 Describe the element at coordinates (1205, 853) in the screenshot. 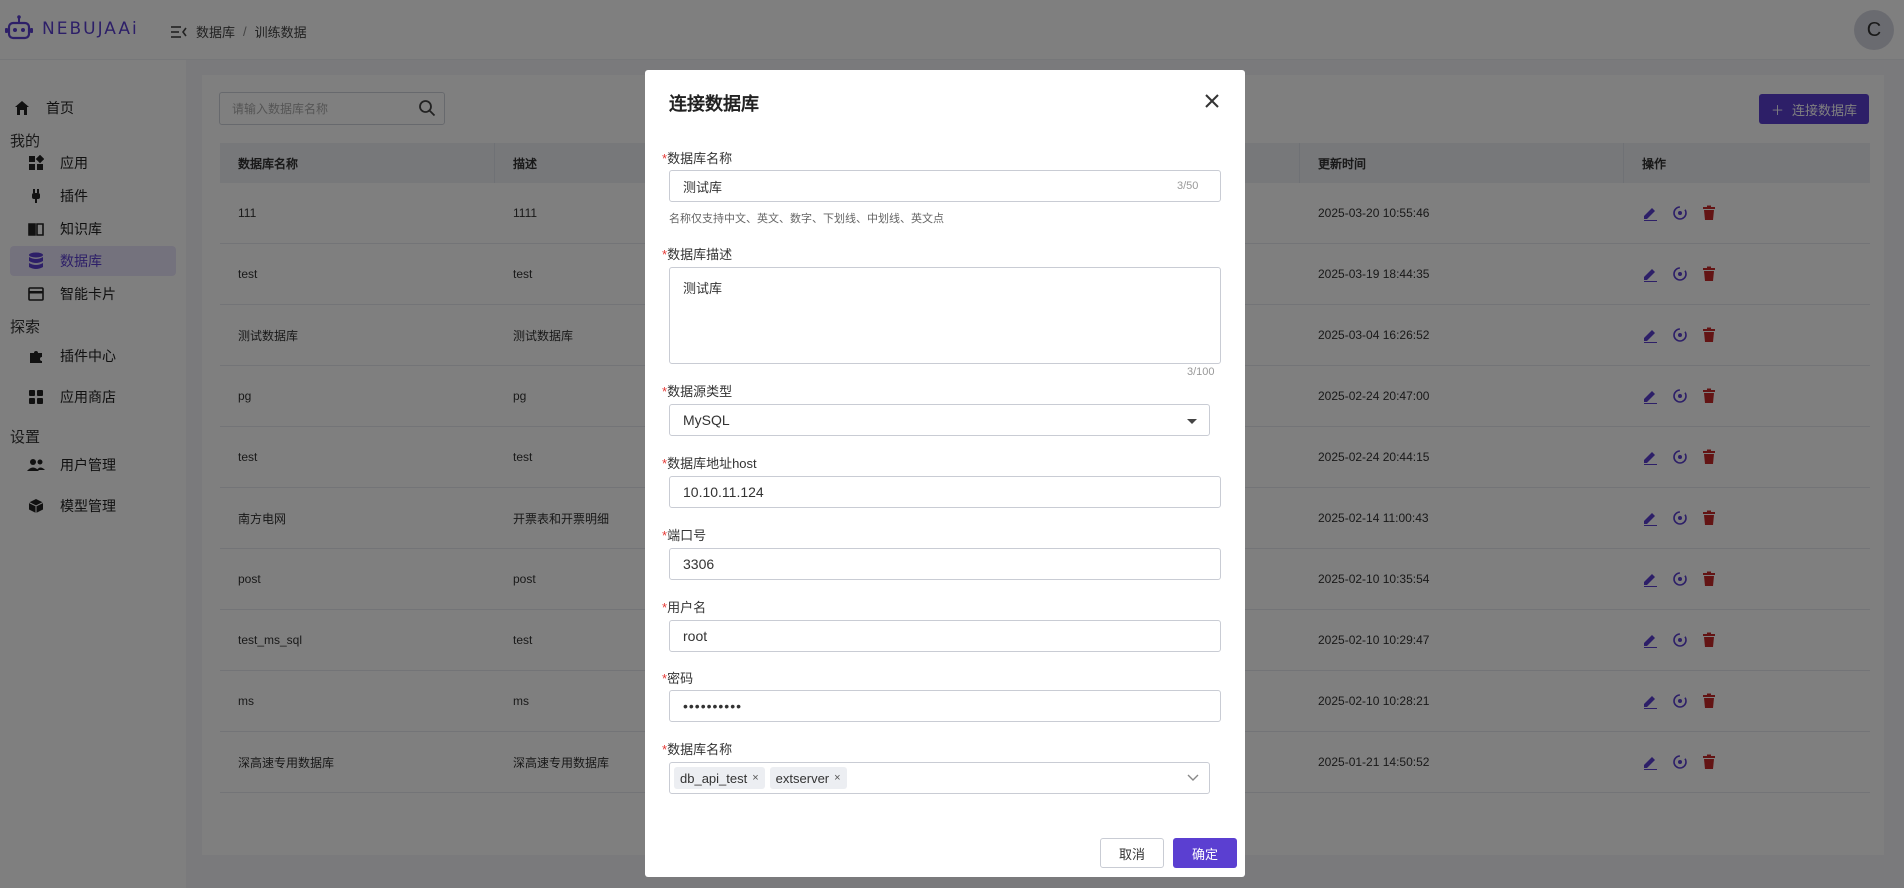

I see `confirm-button: 确定` at that location.